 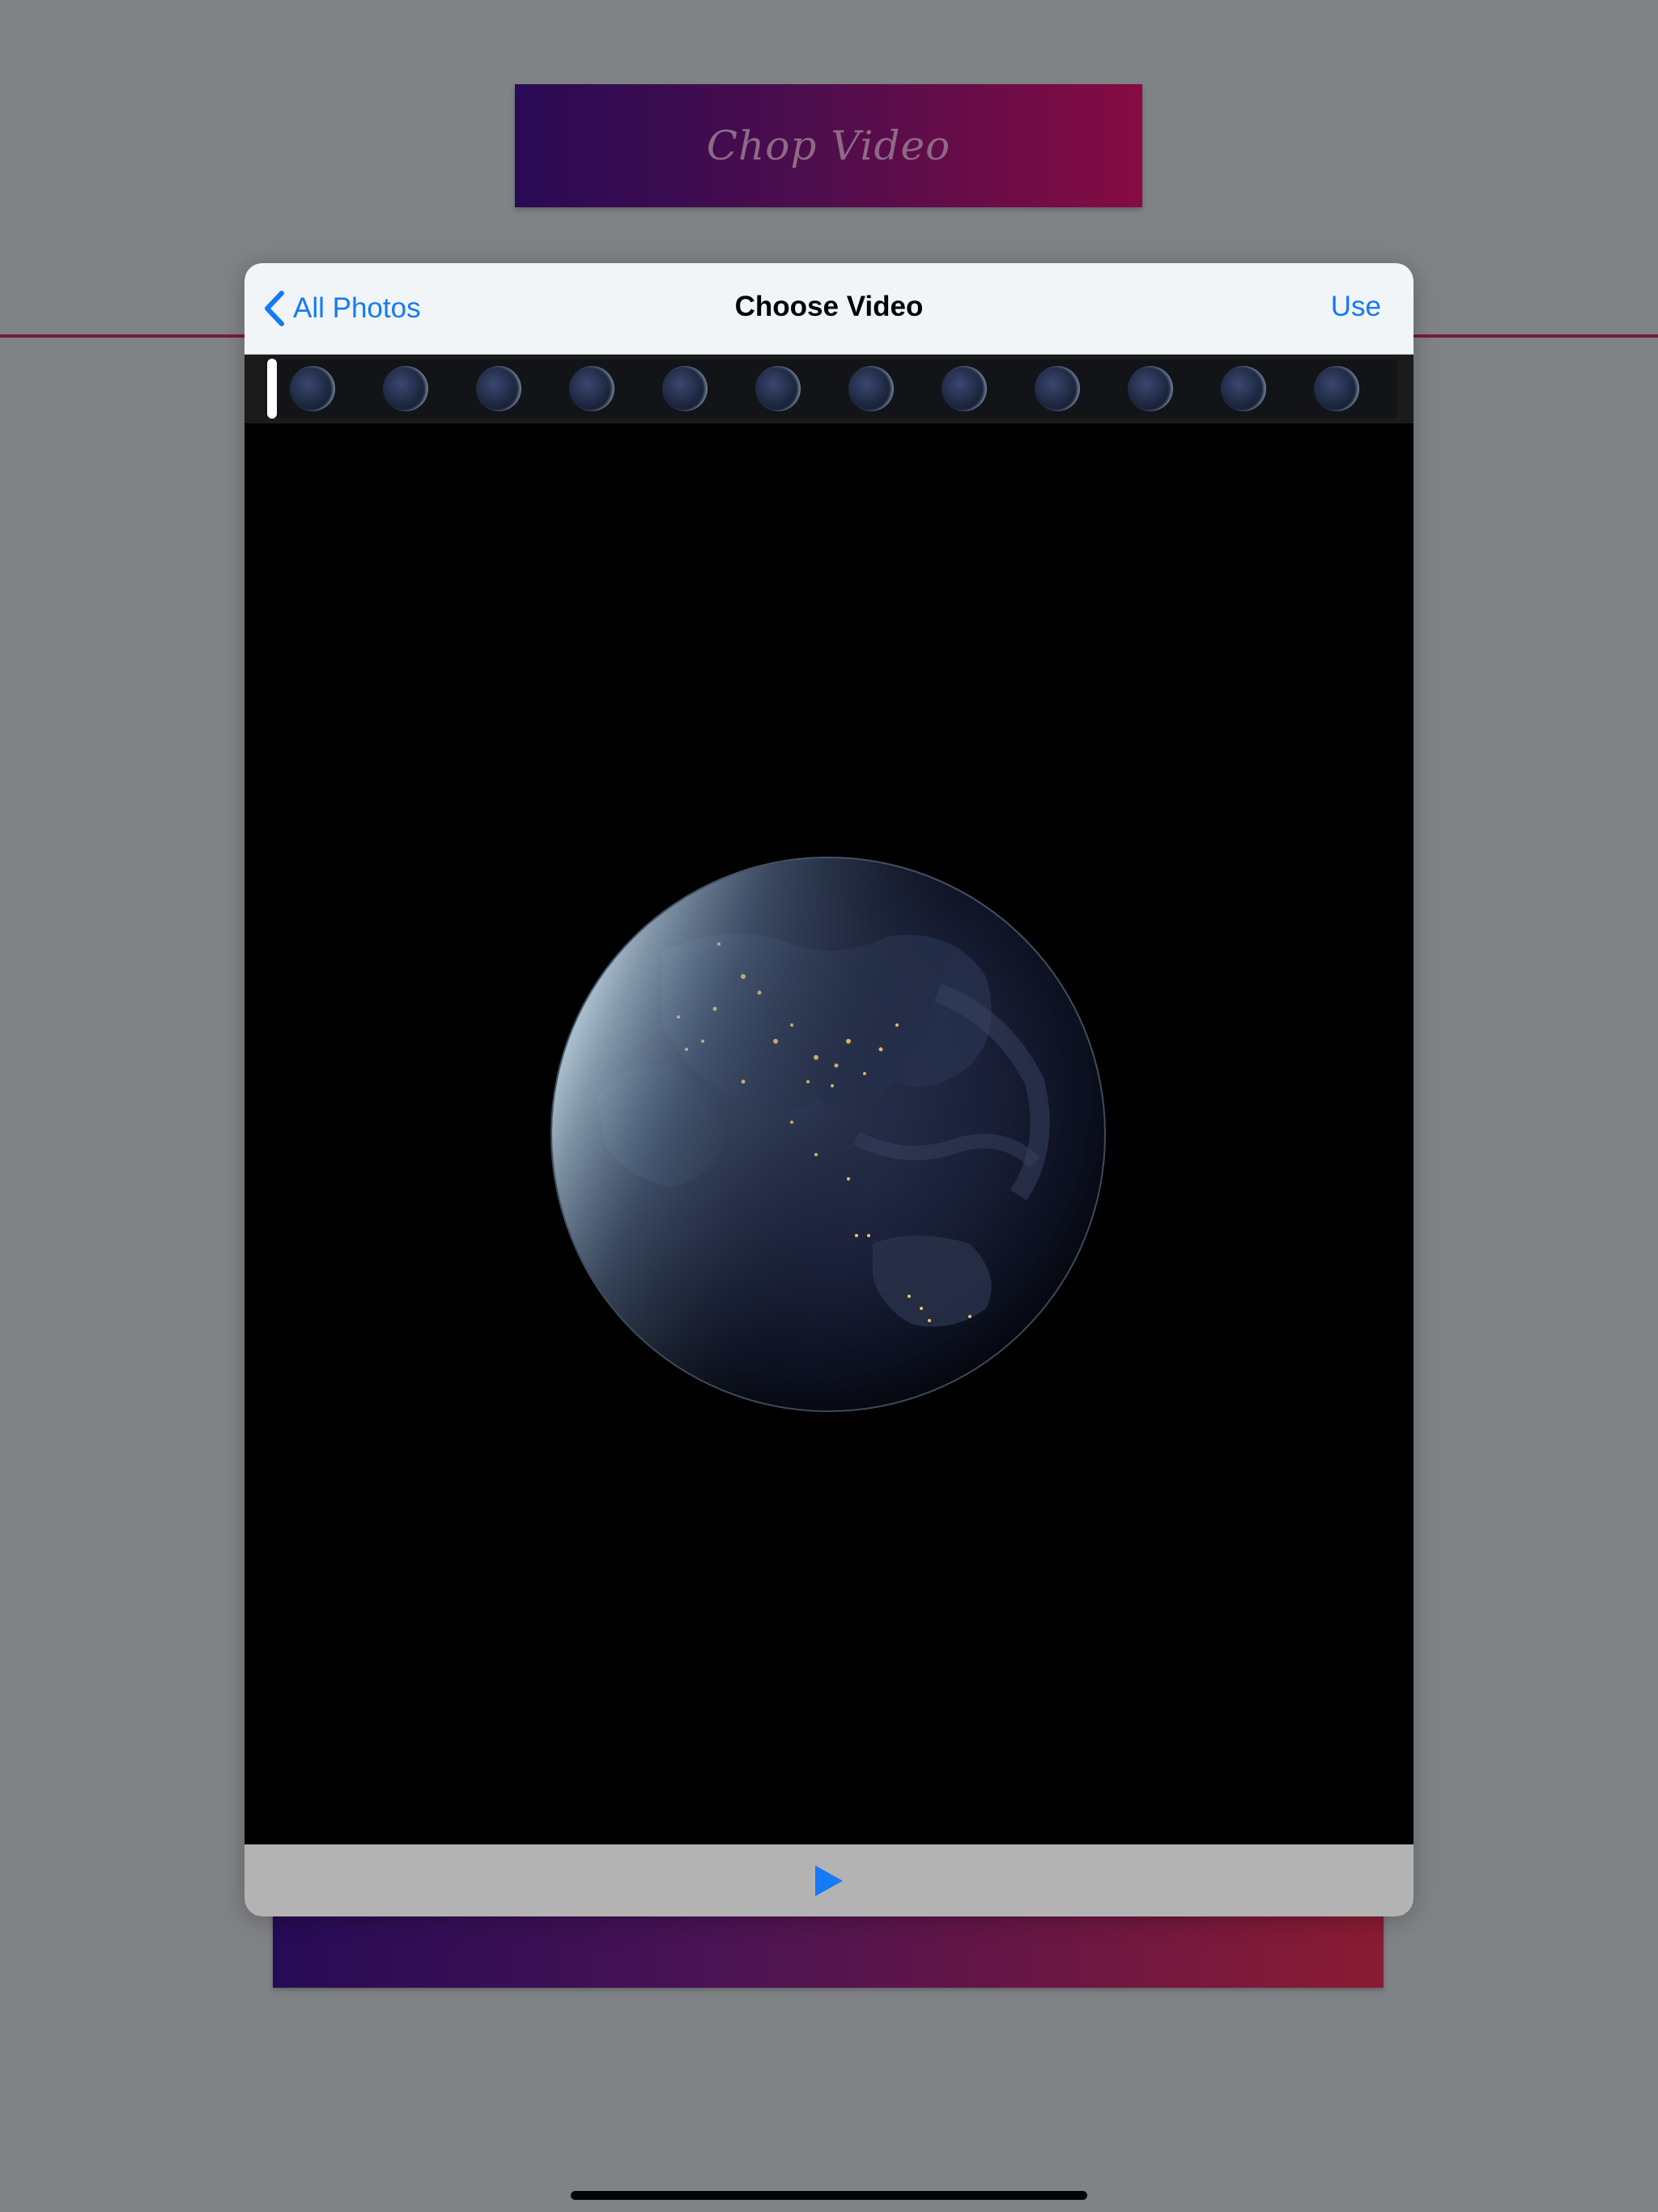 I want to click on play-icon, so click(x=829, y=1881).